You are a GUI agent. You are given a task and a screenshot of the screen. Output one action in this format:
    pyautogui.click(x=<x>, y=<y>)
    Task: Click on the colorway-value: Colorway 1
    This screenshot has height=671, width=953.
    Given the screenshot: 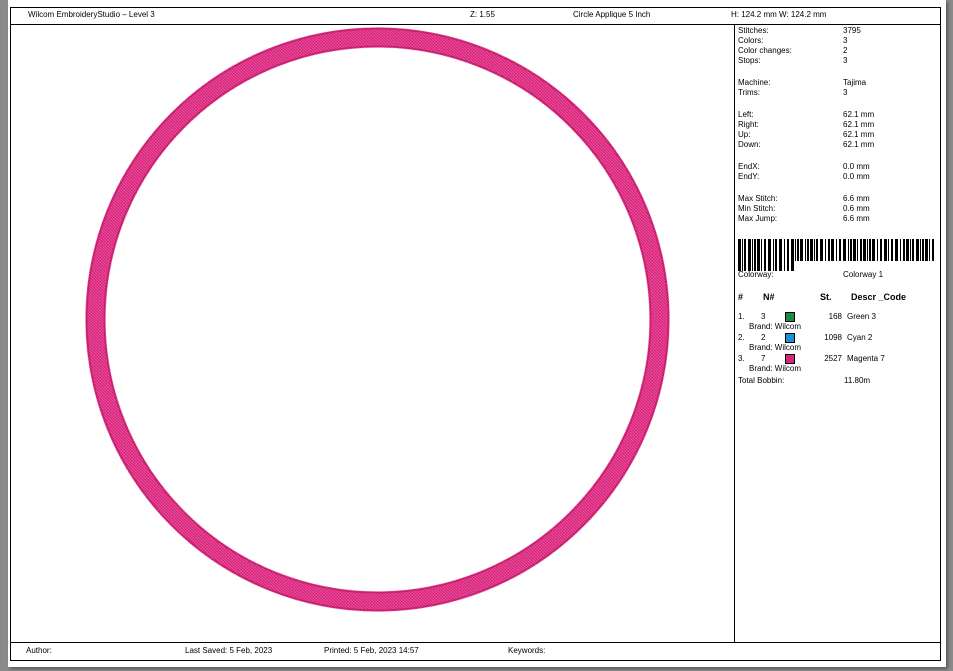 What is the action you would take?
    pyautogui.click(x=863, y=274)
    